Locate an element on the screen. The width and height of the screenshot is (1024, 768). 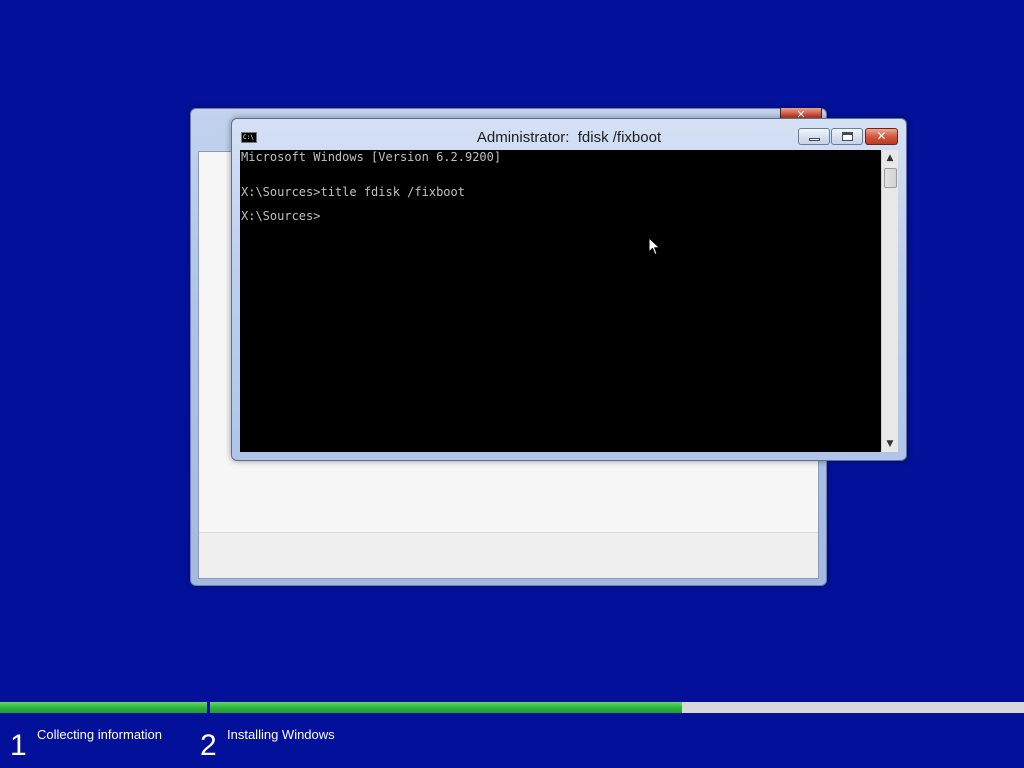
scroll-down-button: ▼ is located at coordinates (890, 444).